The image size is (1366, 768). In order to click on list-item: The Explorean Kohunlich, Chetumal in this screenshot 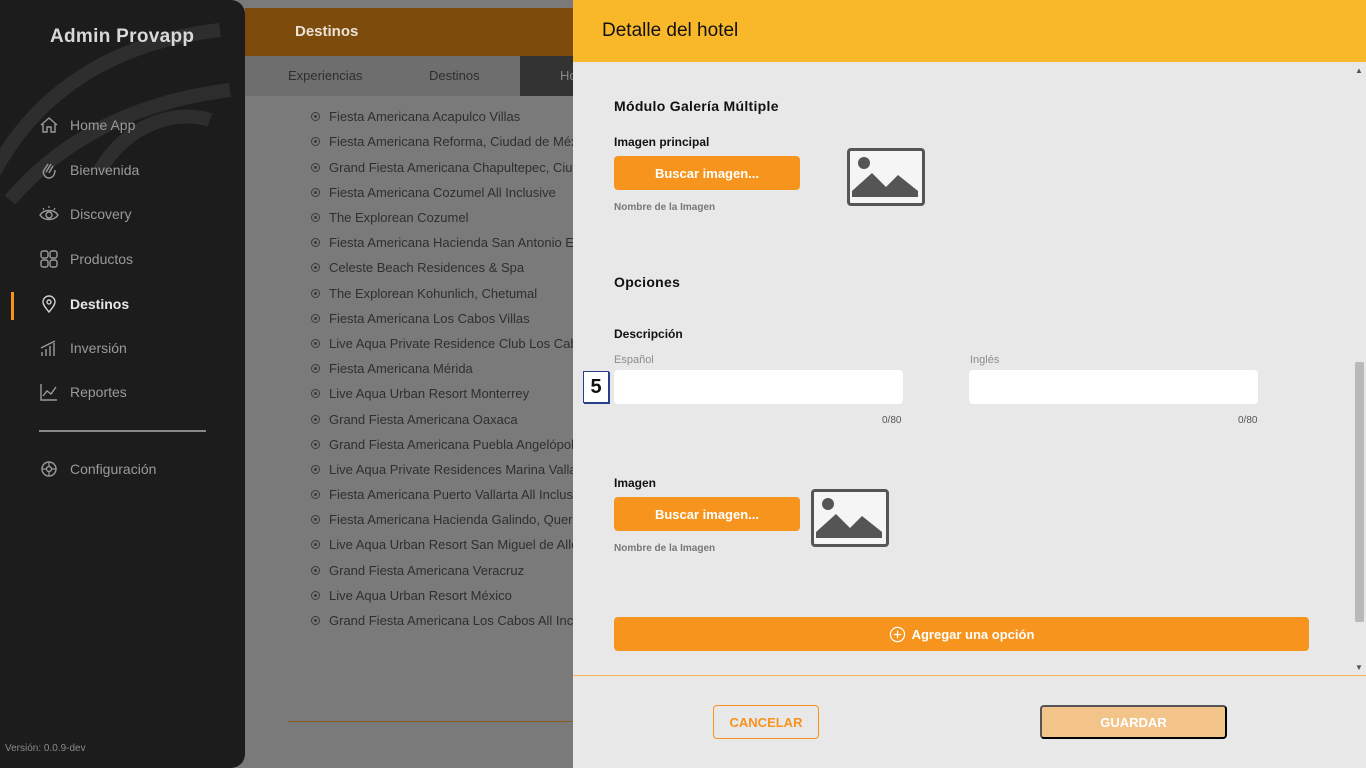, I will do `click(421, 293)`.